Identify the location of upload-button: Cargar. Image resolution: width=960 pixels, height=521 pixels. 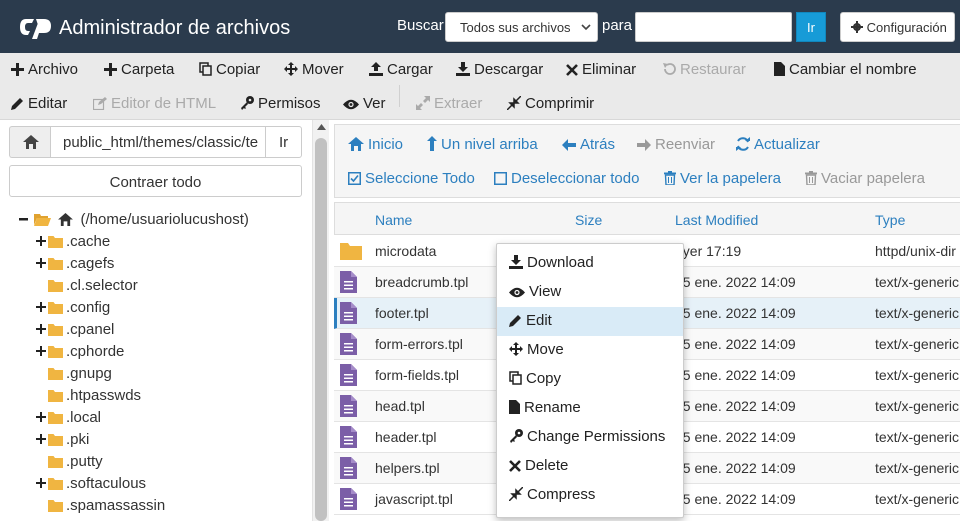
(401, 69).